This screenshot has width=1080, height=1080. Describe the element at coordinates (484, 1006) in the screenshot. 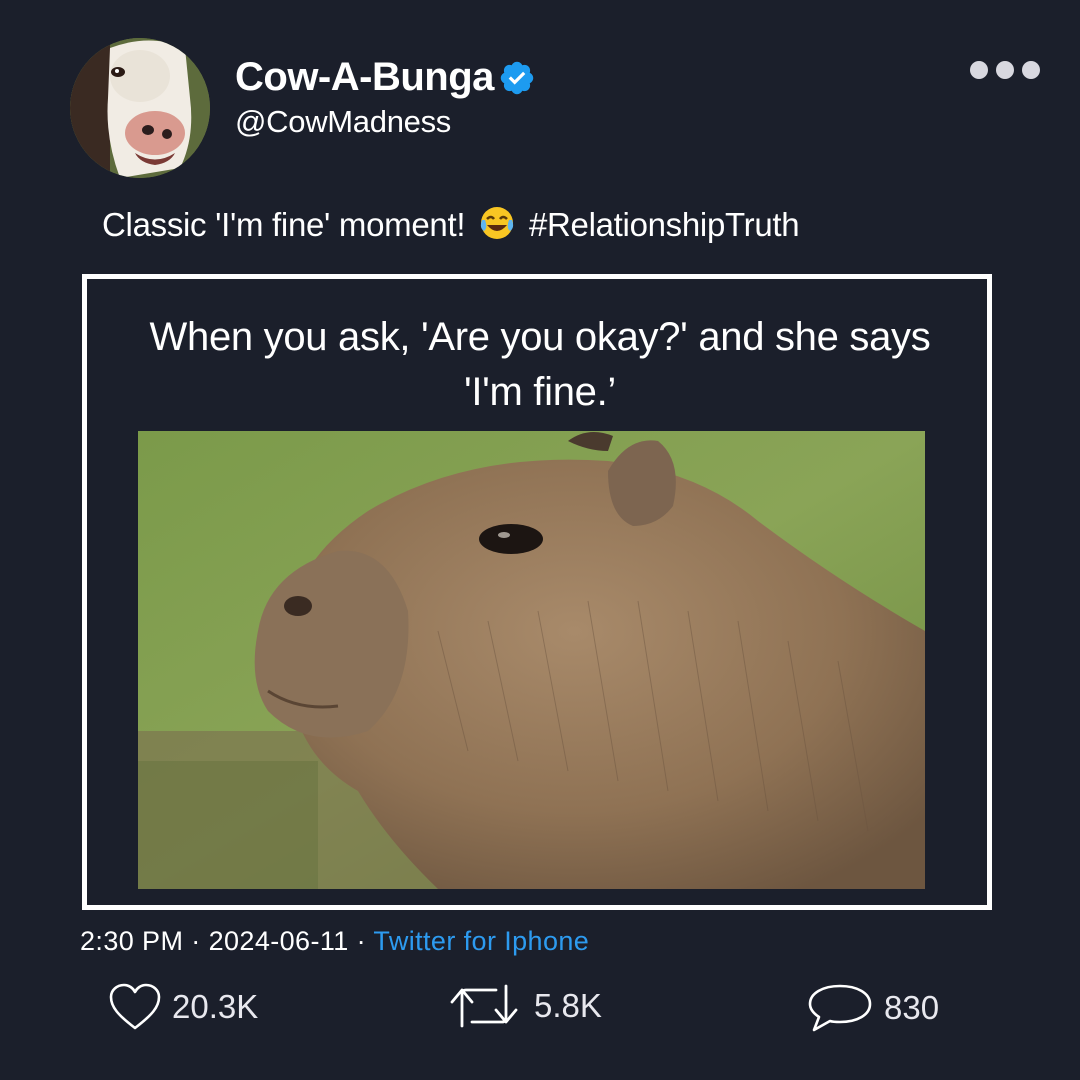

I see `retweet-icon` at that location.